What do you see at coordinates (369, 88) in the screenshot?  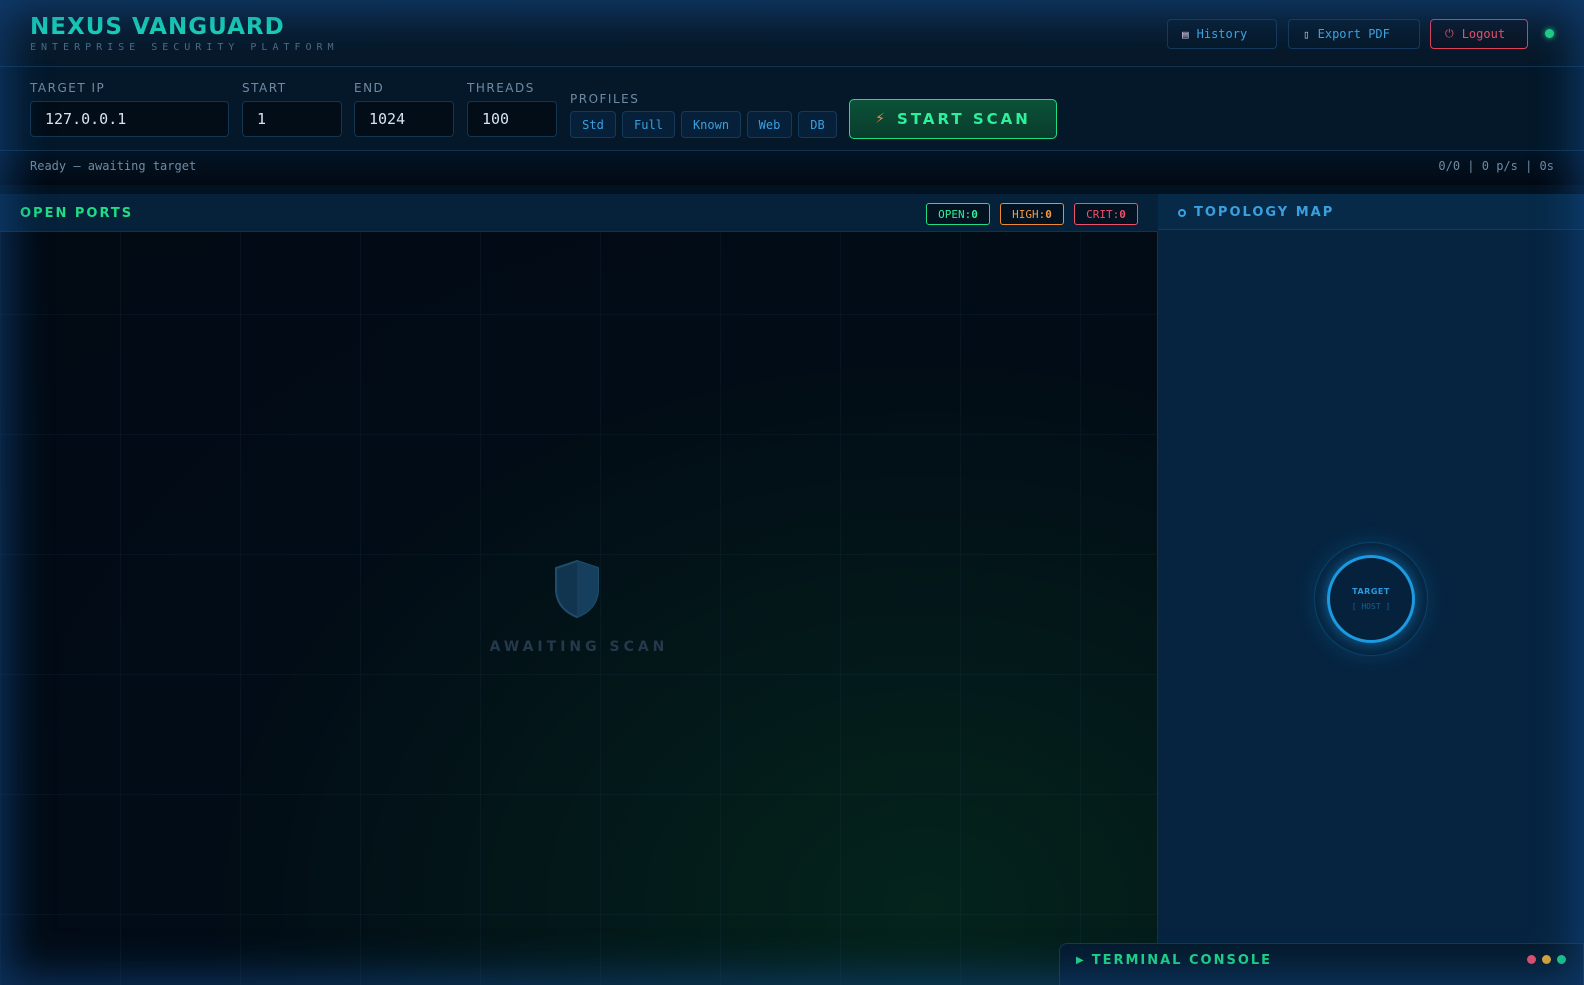 I see `end-port-label: END` at bounding box center [369, 88].